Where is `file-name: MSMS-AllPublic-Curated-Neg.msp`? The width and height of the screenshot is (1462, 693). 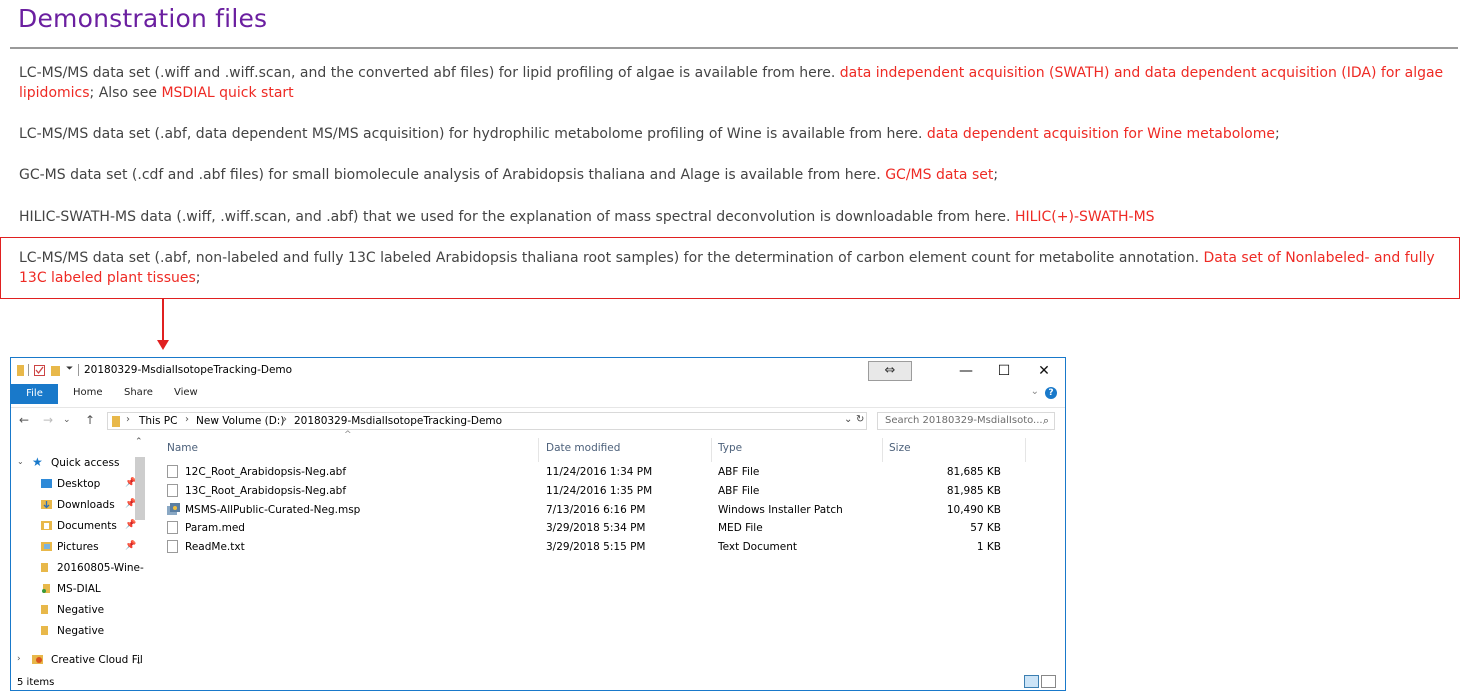 file-name: MSMS-AllPublic-Curated-Neg.msp is located at coordinates (273, 510).